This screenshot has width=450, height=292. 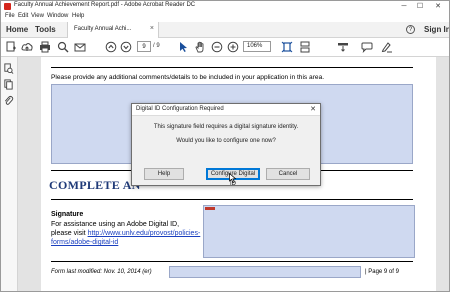 I want to click on sign-icon, so click(x=387, y=47).